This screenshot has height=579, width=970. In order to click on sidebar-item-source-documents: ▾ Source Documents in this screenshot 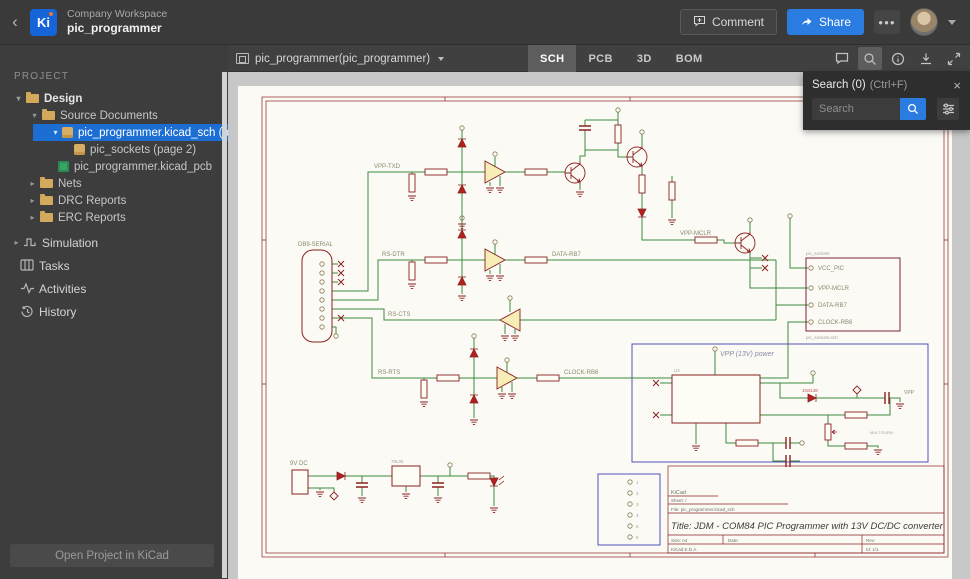, I will do `click(114, 115)`.